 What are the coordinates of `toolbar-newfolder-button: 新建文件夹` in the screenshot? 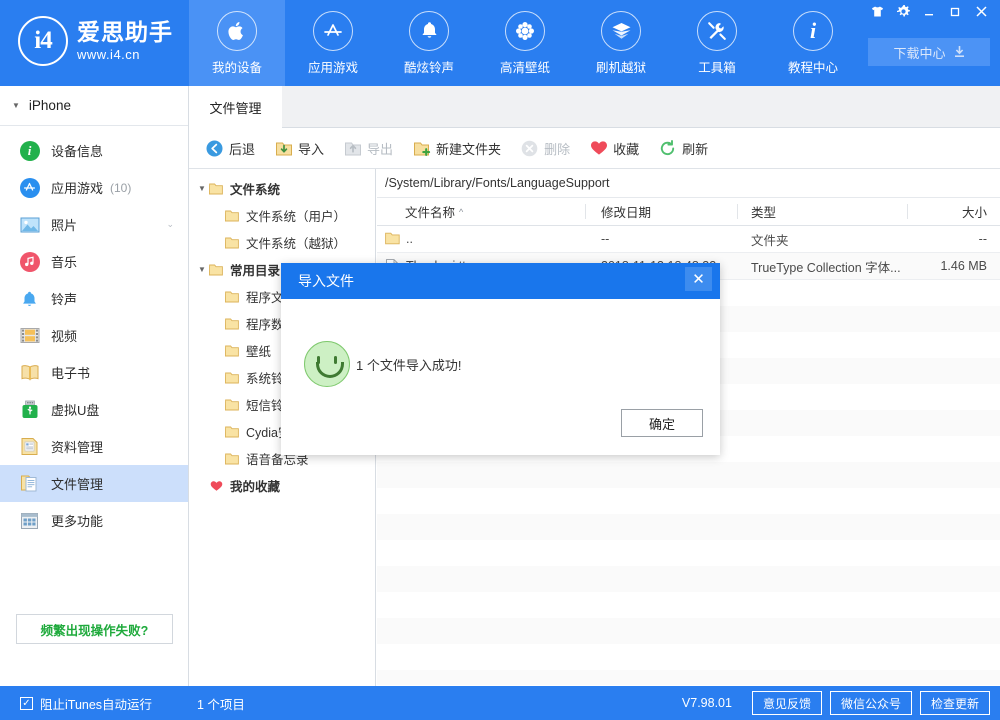 It's located at (456, 148).